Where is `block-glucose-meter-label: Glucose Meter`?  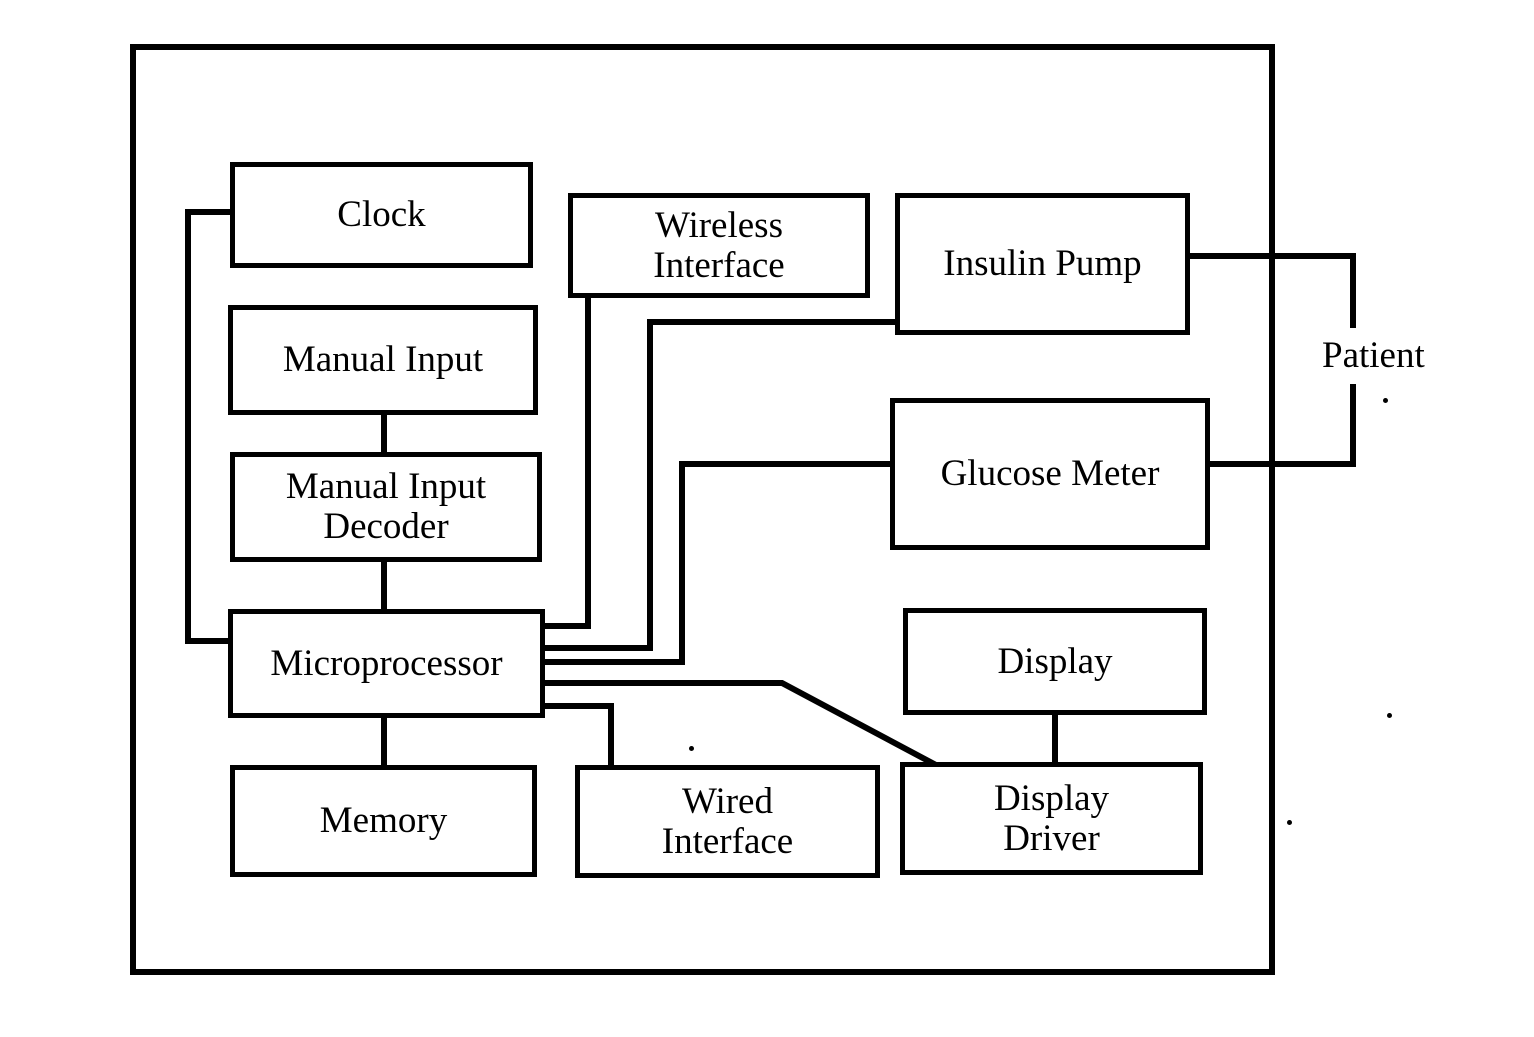
block-glucose-meter-label: Glucose Meter is located at coordinates (1050, 474).